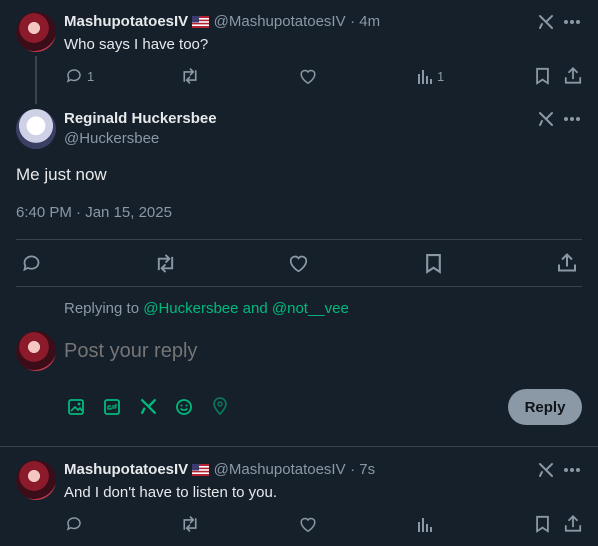 The height and width of the screenshot is (546, 598). I want to click on replying-user-link: @not__vee, so click(310, 308).